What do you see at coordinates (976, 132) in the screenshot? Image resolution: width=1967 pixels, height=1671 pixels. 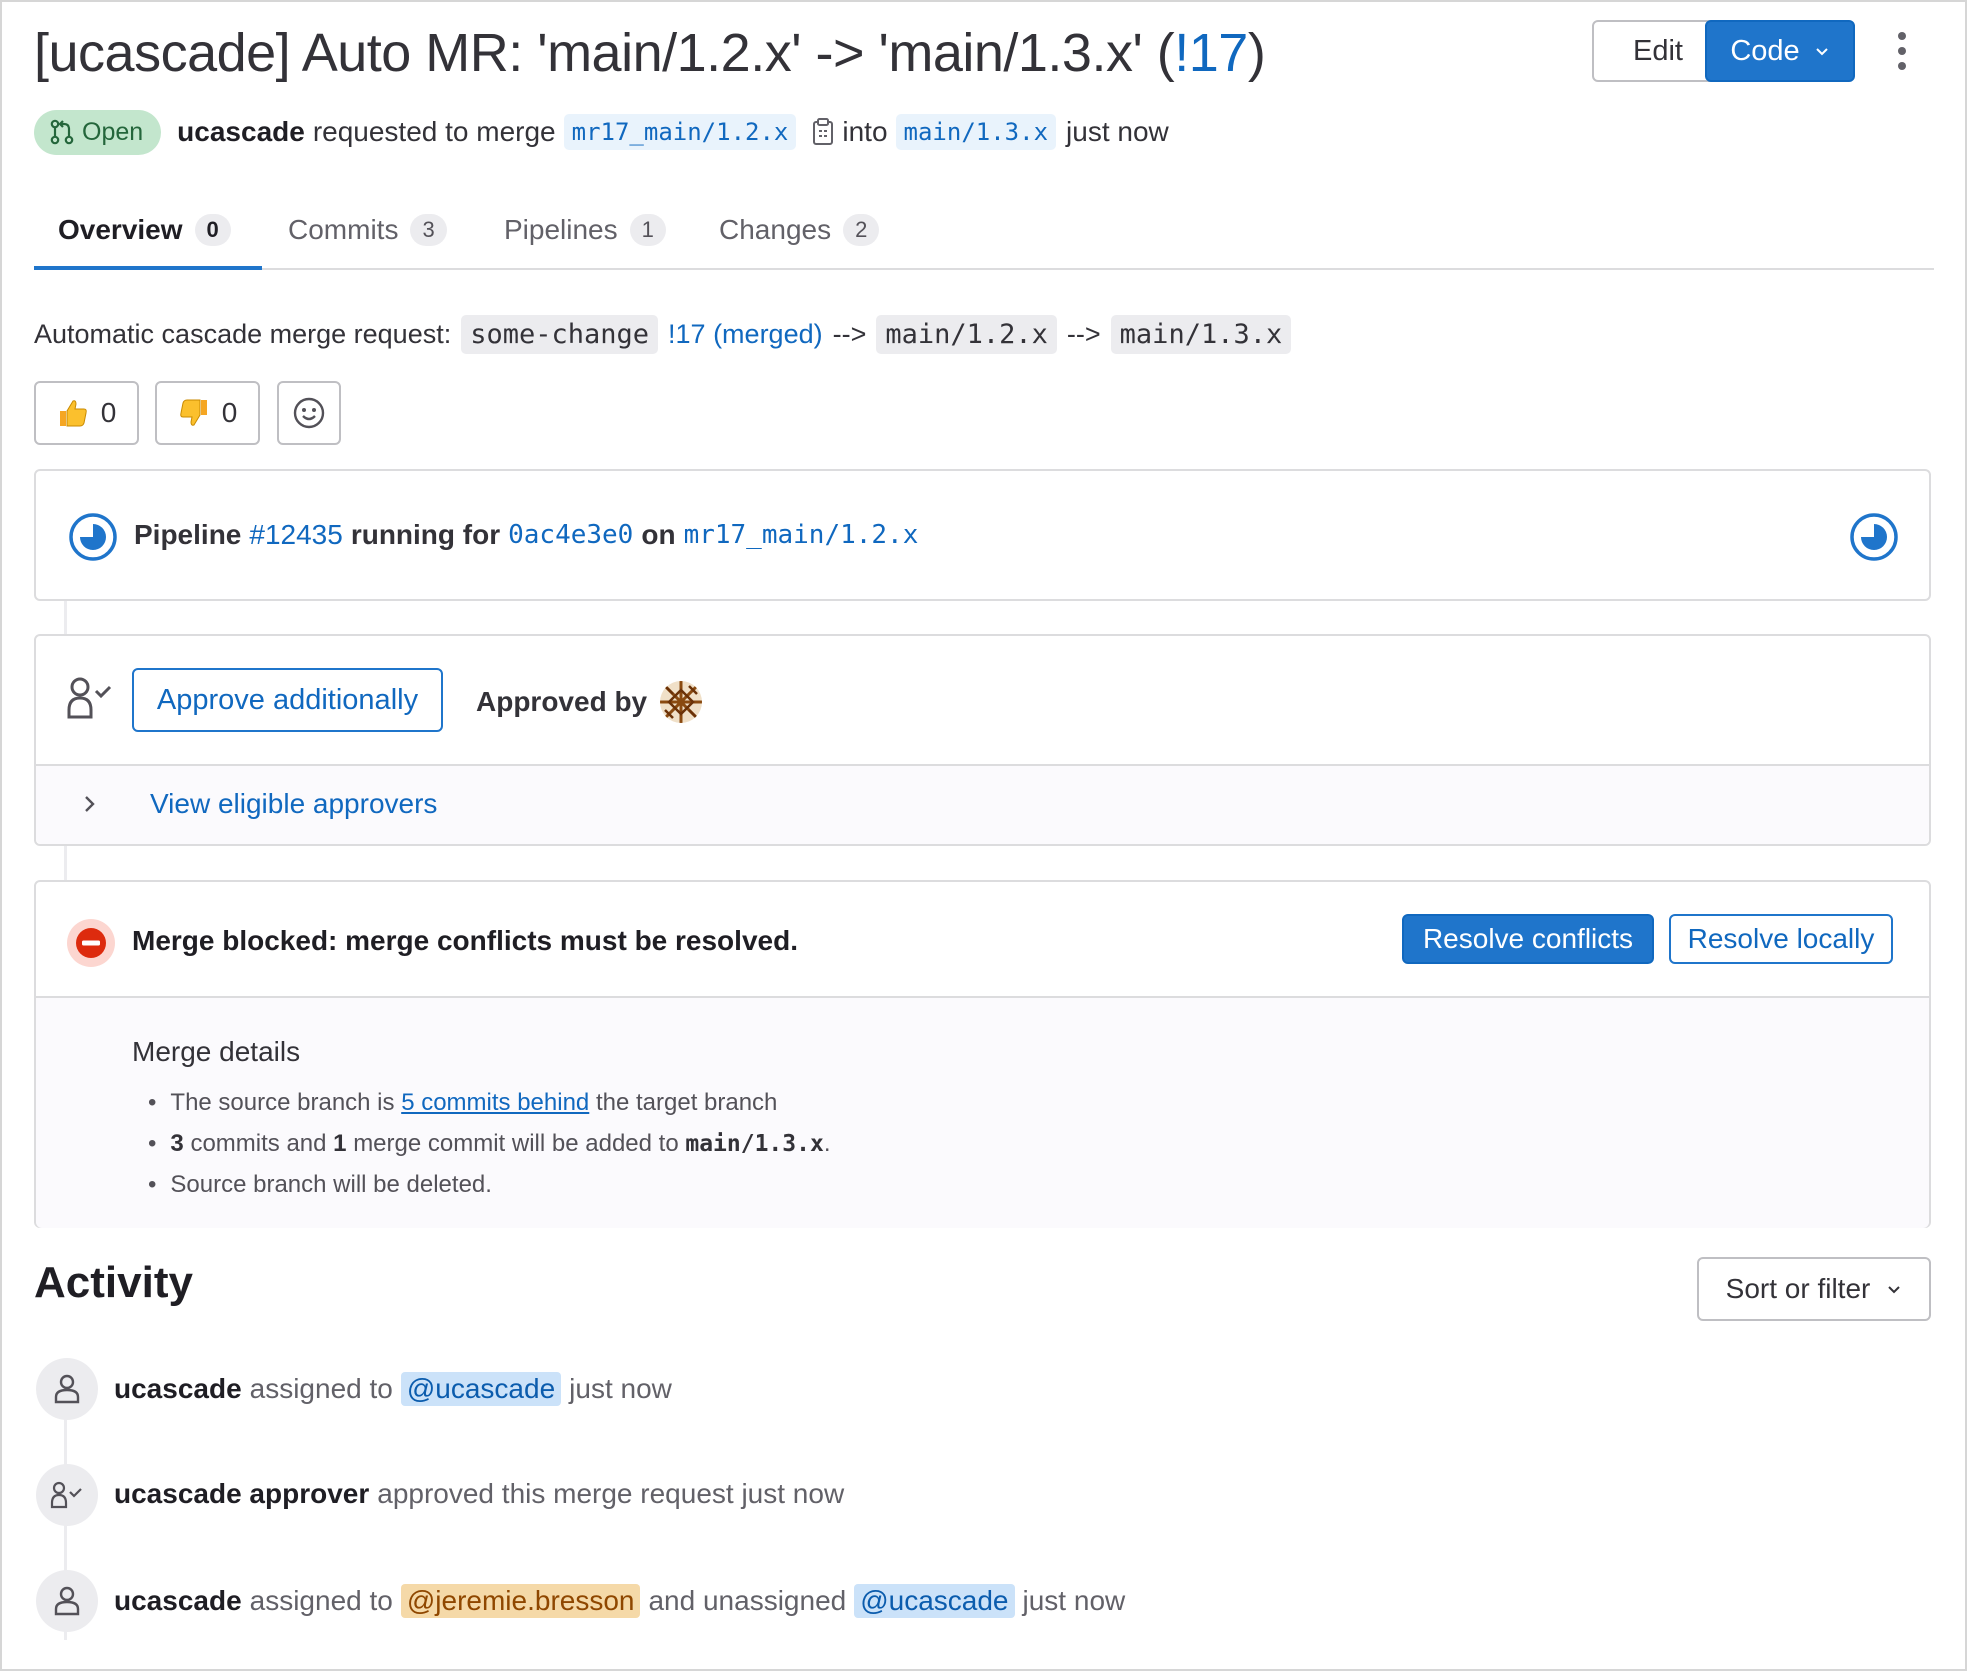 I see `target-branch-chip: main/1.3.x` at bounding box center [976, 132].